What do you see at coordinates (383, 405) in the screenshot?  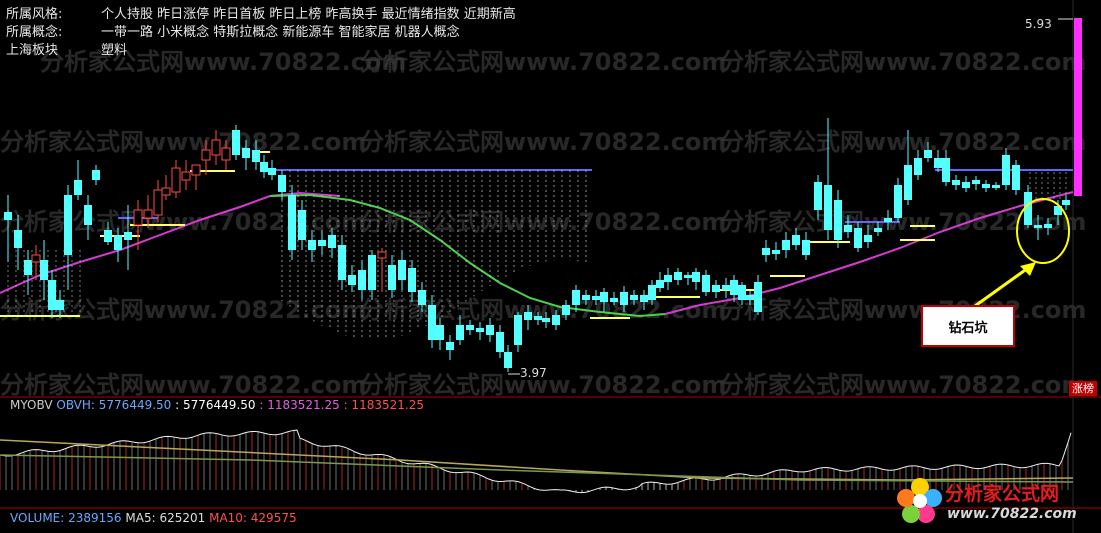 I see `obv-value-4: : 1183521.25` at bounding box center [383, 405].